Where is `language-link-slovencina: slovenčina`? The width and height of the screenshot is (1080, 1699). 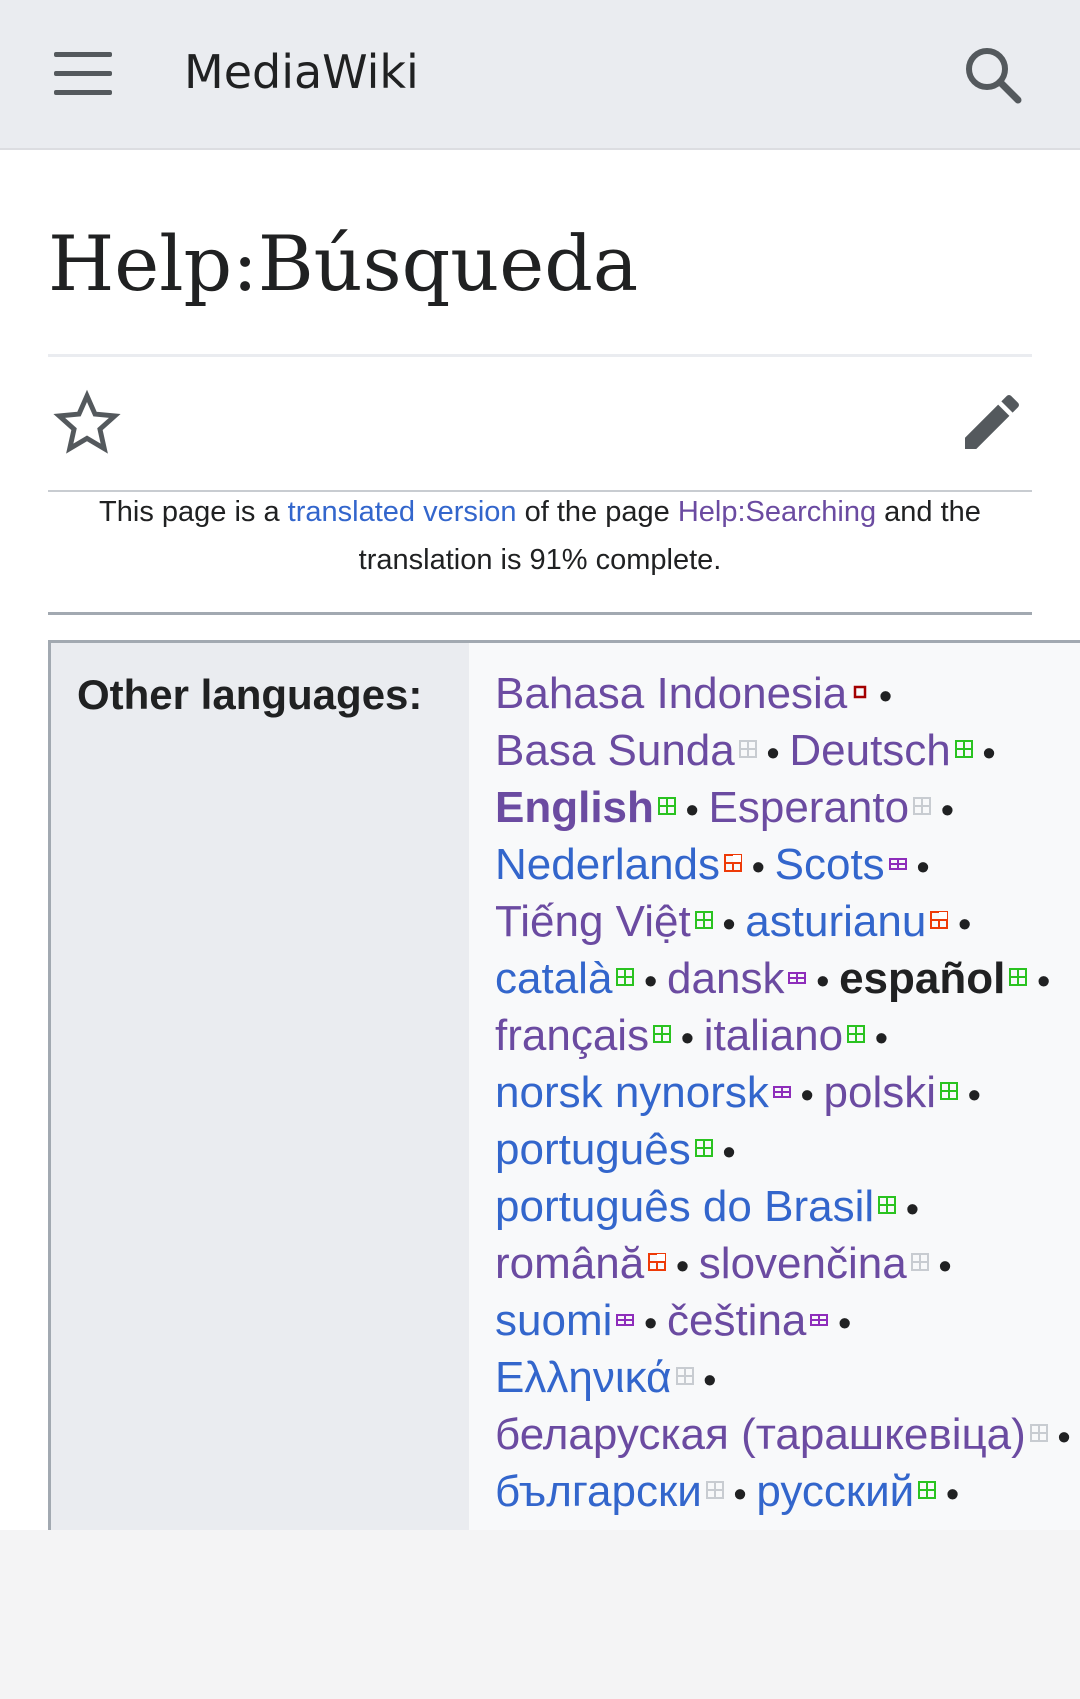 language-link-slovencina: slovenčina is located at coordinates (803, 1263).